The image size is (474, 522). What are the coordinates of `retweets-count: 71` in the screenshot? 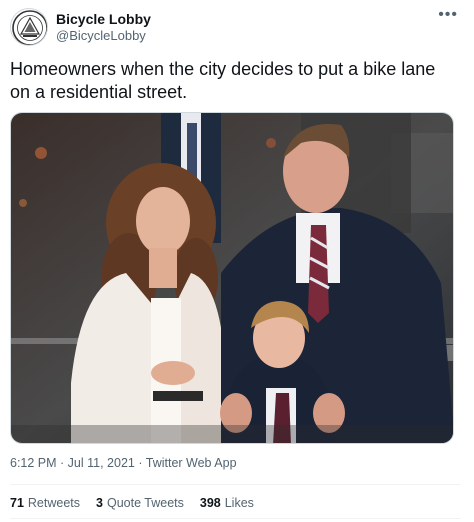 It's located at (17, 503).